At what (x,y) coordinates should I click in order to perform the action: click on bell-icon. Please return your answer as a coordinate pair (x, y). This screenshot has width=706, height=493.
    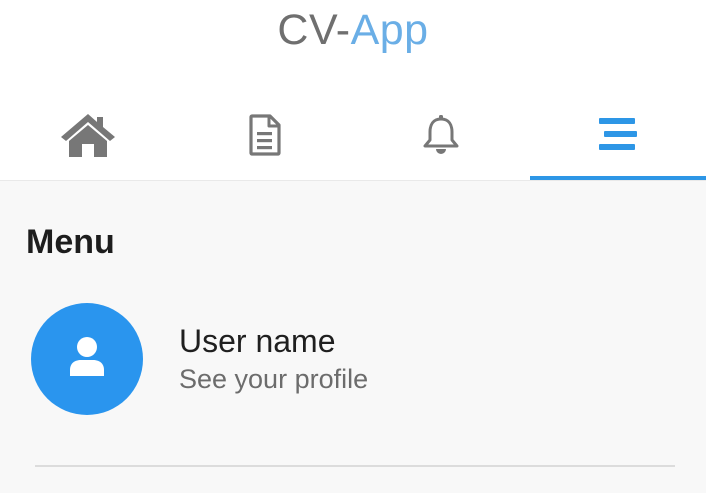
    Looking at the image, I should click on (441, 135).